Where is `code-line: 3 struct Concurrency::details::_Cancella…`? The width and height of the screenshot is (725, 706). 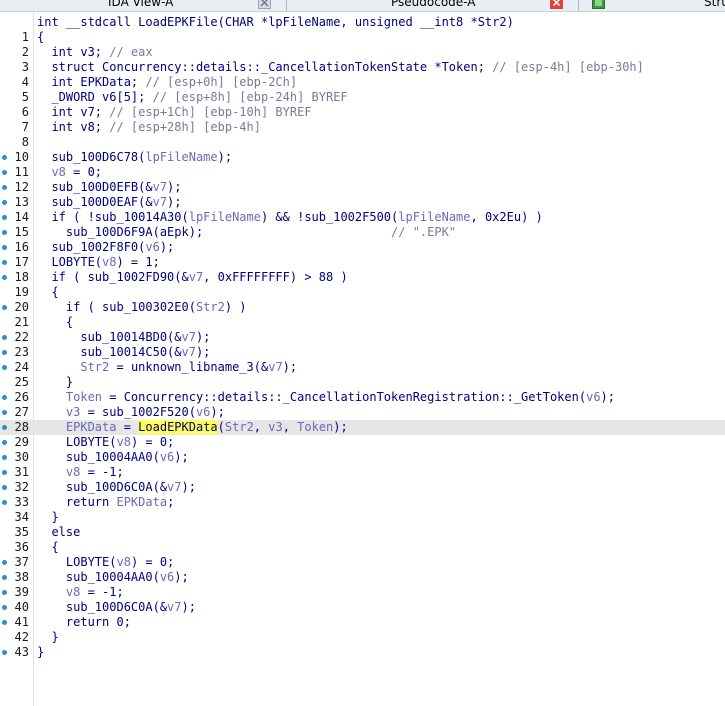 code-line: 3 struct Concurrency::details::_Cancella… is located at coordinates (362, 67).